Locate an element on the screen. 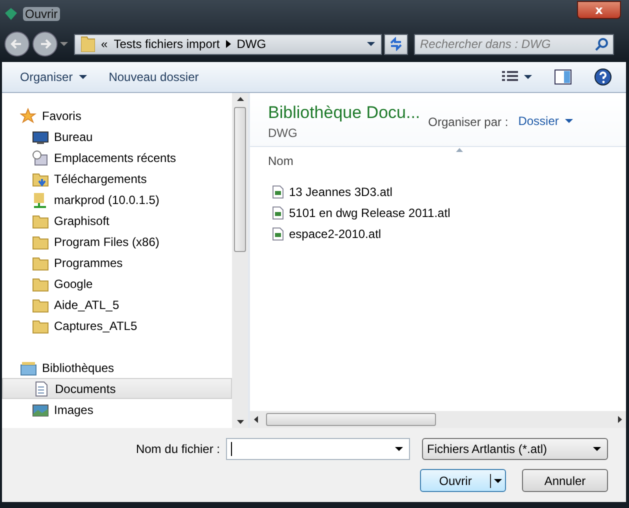 This screenshot has width=629, height=508. sidebar-item: Documents is located at coordinates (117, 388).